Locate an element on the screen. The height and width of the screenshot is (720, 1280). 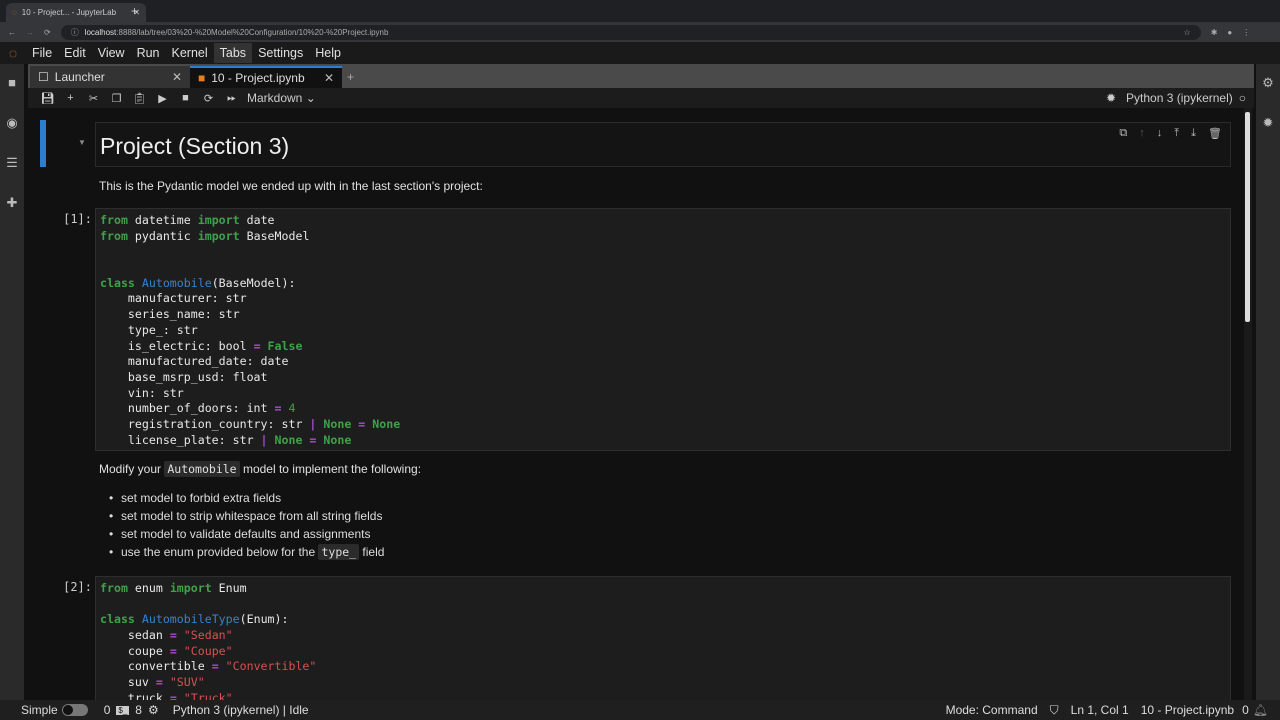
folder-icon: ■ is located at coordinates (12, 83).